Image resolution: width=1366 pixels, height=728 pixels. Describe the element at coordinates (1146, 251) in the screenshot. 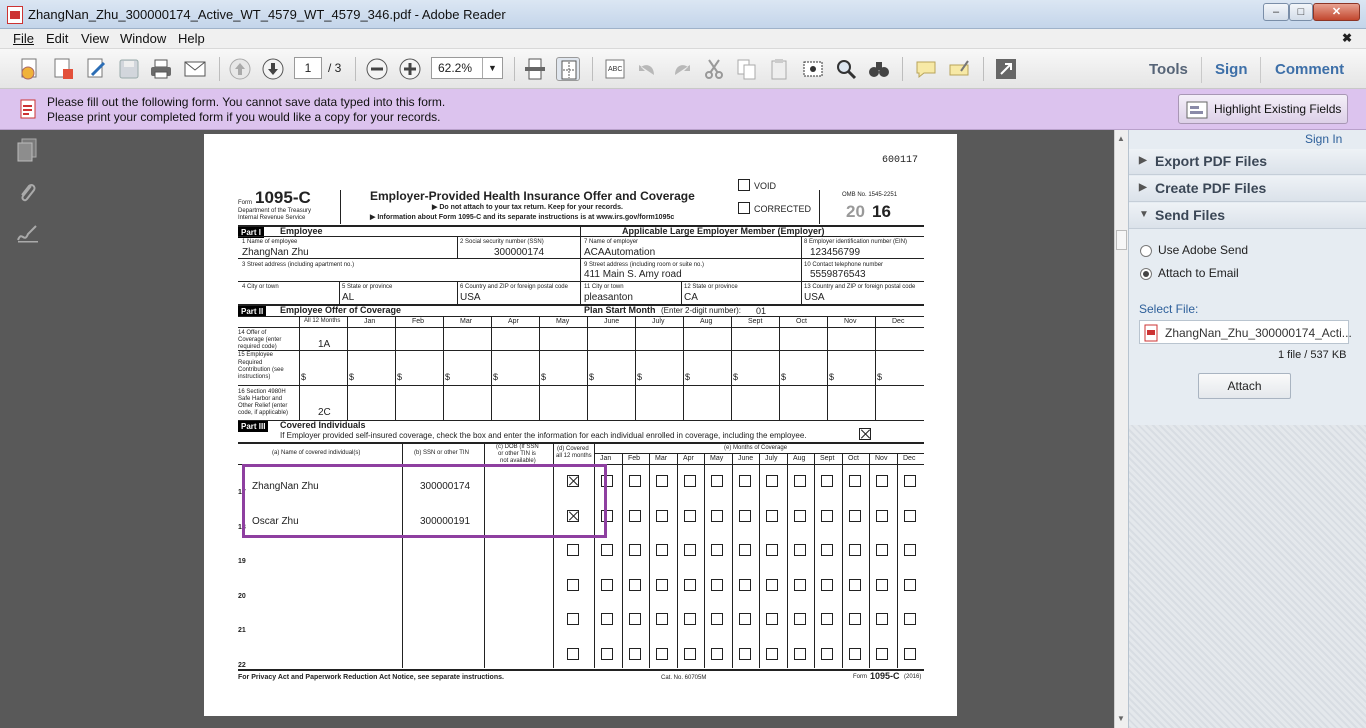

I see `use-adobe-send-radio` at that location.